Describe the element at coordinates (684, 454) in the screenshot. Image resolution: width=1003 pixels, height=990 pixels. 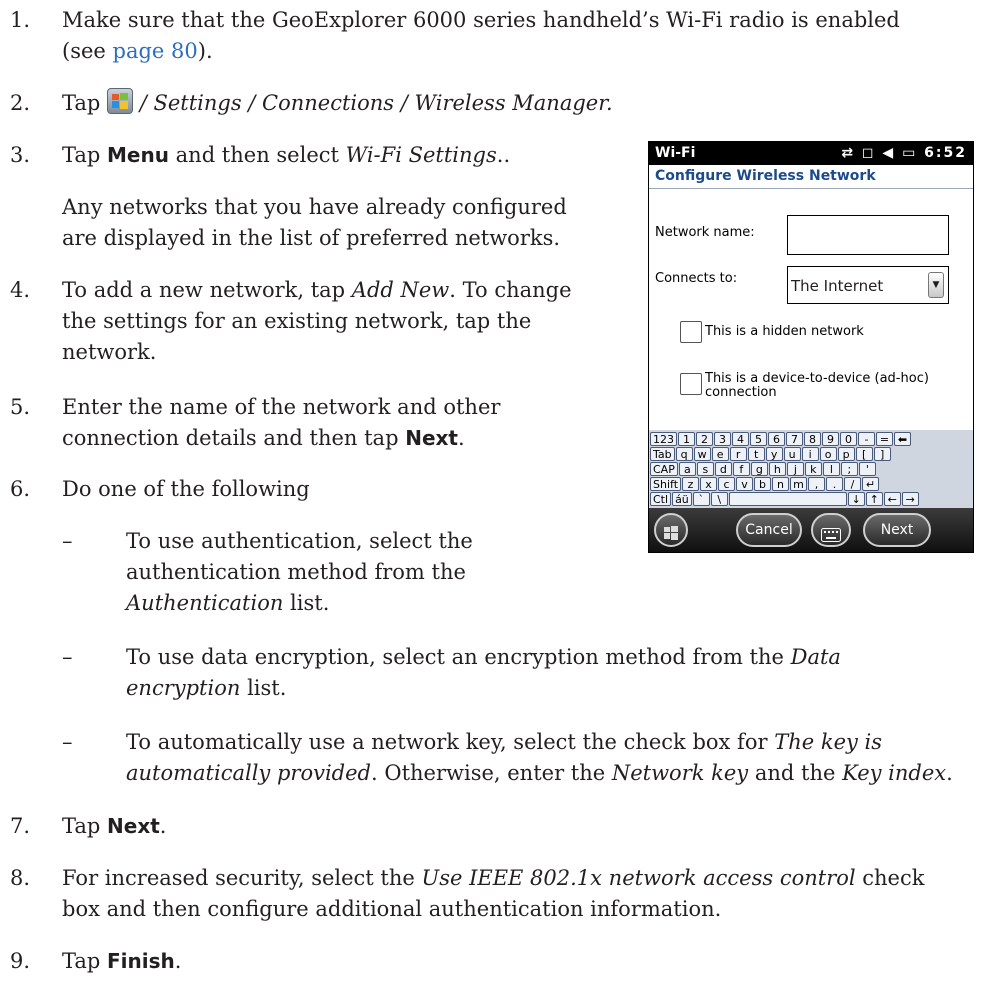
I see `keyboard-key: q` at that location.